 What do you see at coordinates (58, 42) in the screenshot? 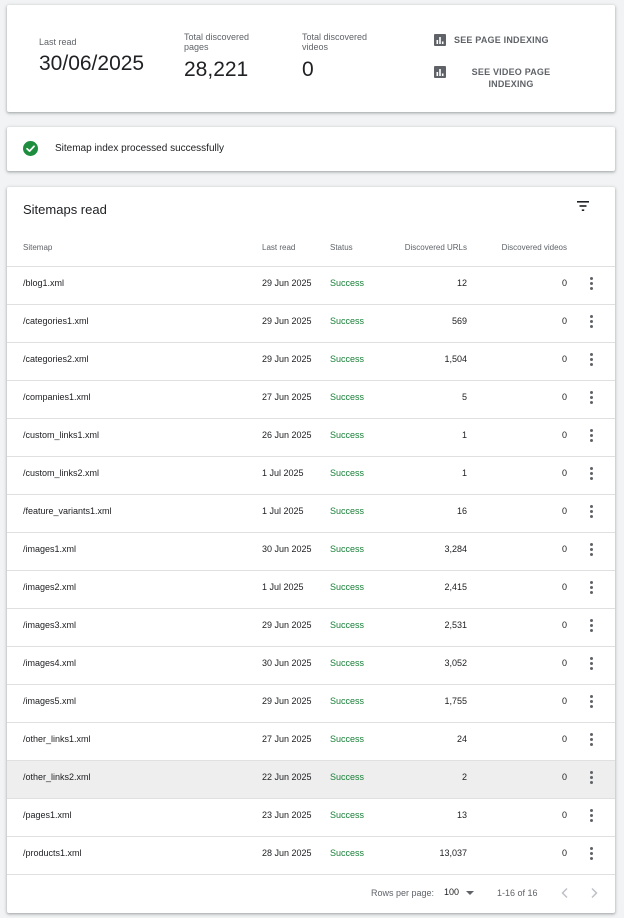
I see `last-read-label: Last read` at bounding box center [58, 42].